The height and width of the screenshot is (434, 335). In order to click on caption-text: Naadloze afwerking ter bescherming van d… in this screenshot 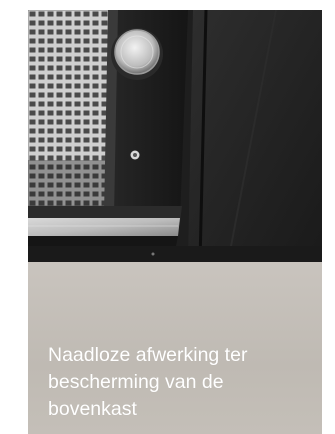, I will do `click(148, 382)`.